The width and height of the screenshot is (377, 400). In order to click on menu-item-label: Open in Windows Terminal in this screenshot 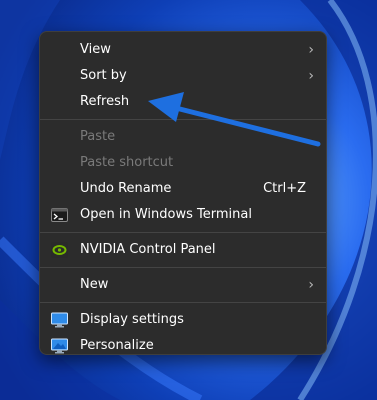, I will do `click(166, 214)`.